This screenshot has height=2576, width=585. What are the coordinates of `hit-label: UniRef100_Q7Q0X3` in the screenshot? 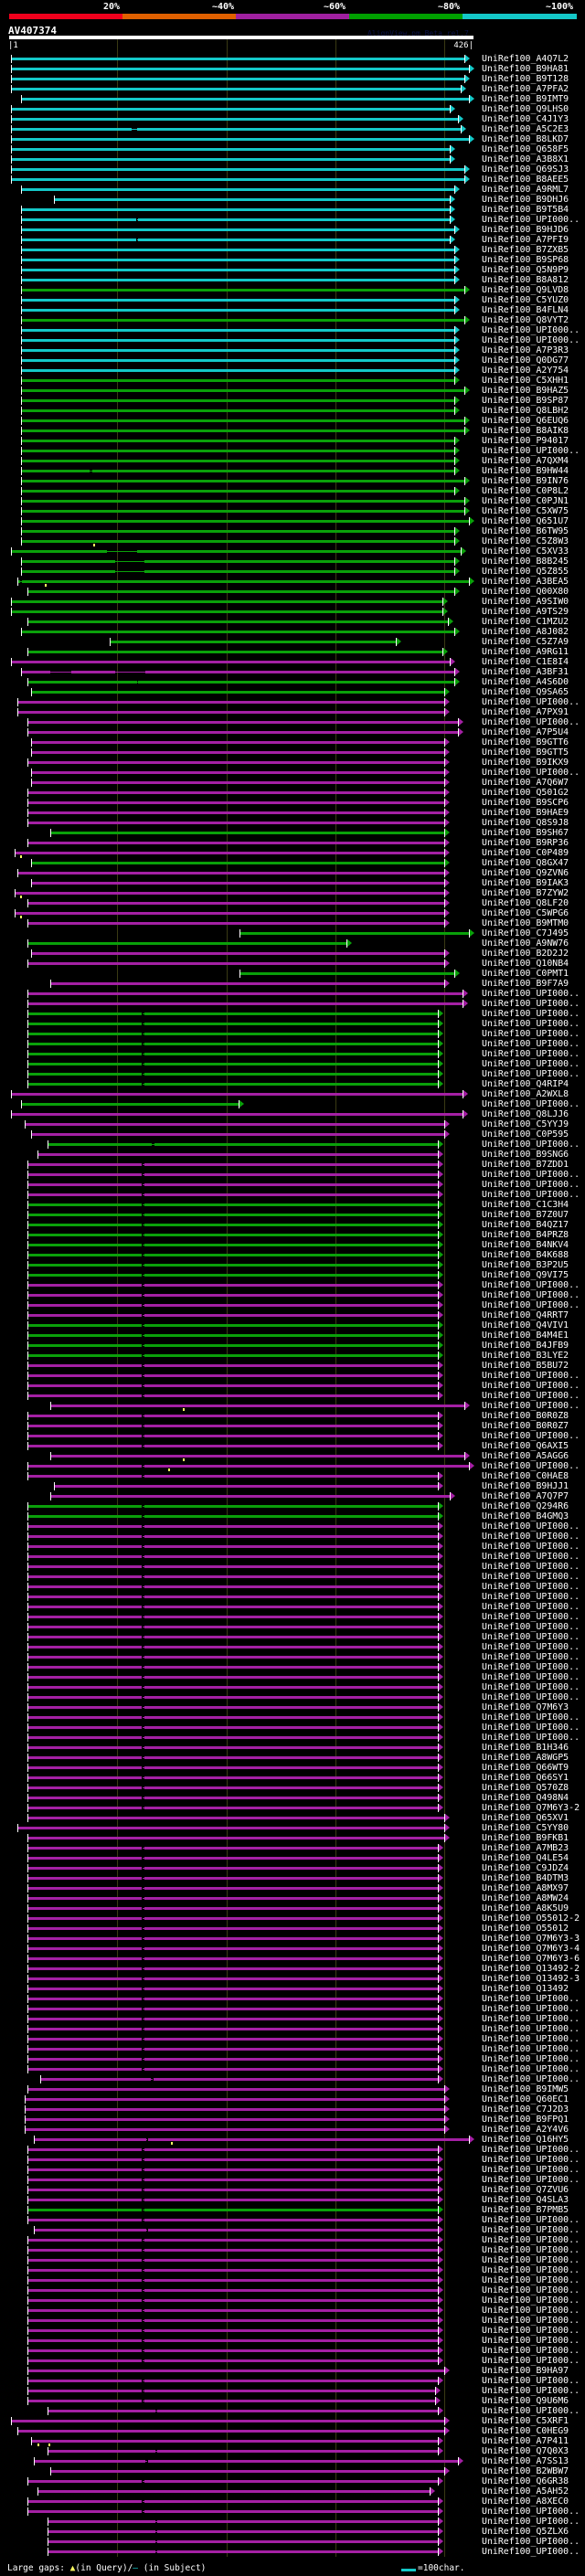 It's located at (525, 2451).